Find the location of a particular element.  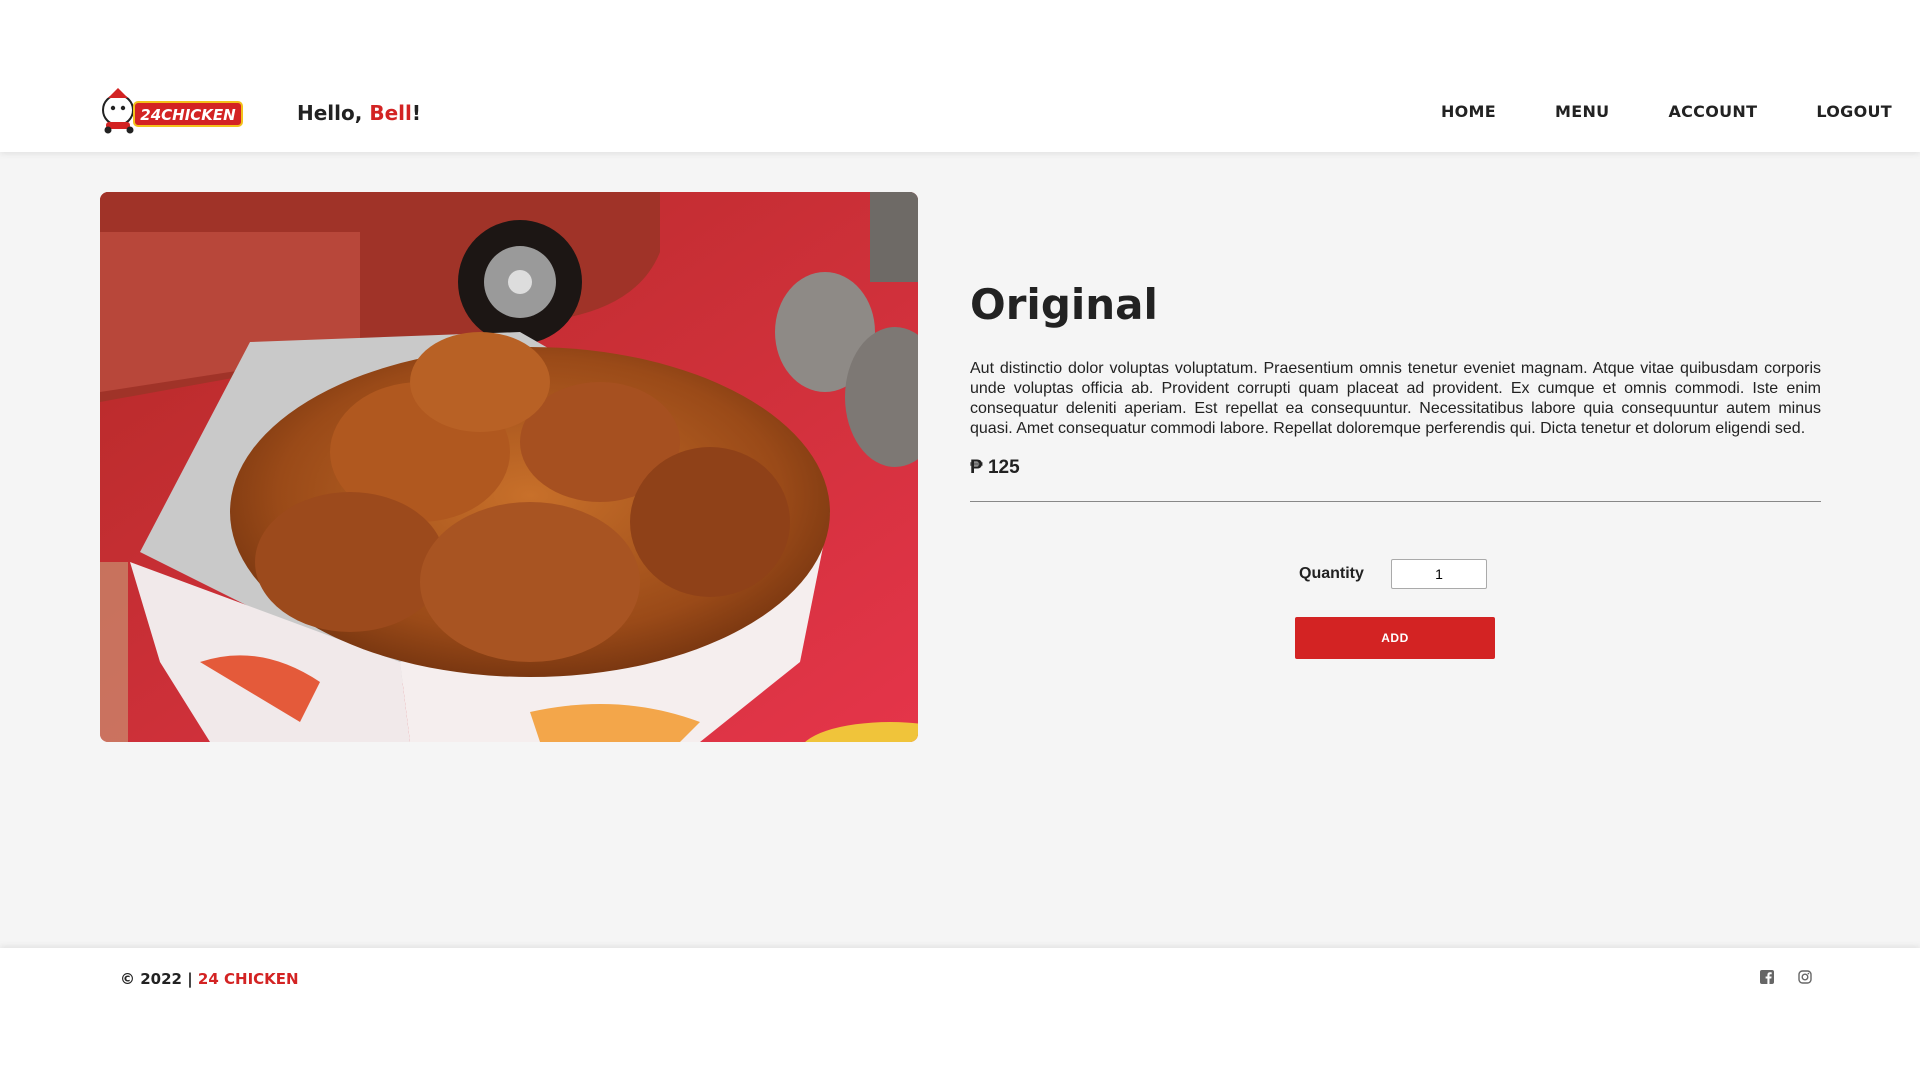

instagram-icon is located at coordinates (1805, 977).